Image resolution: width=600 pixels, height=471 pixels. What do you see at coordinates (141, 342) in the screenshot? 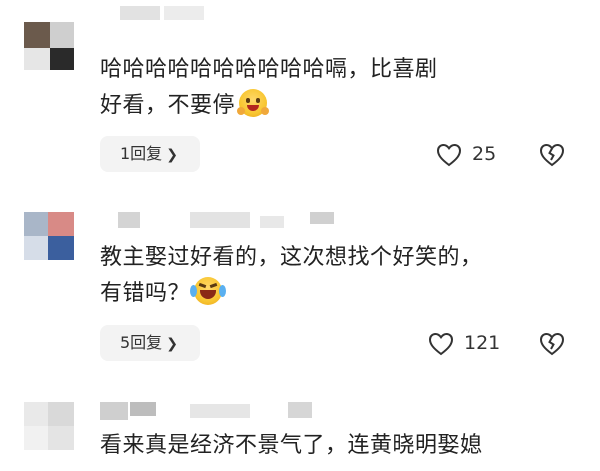
I see `reply-count-label: 5回复` at bounding box center [141, 342].